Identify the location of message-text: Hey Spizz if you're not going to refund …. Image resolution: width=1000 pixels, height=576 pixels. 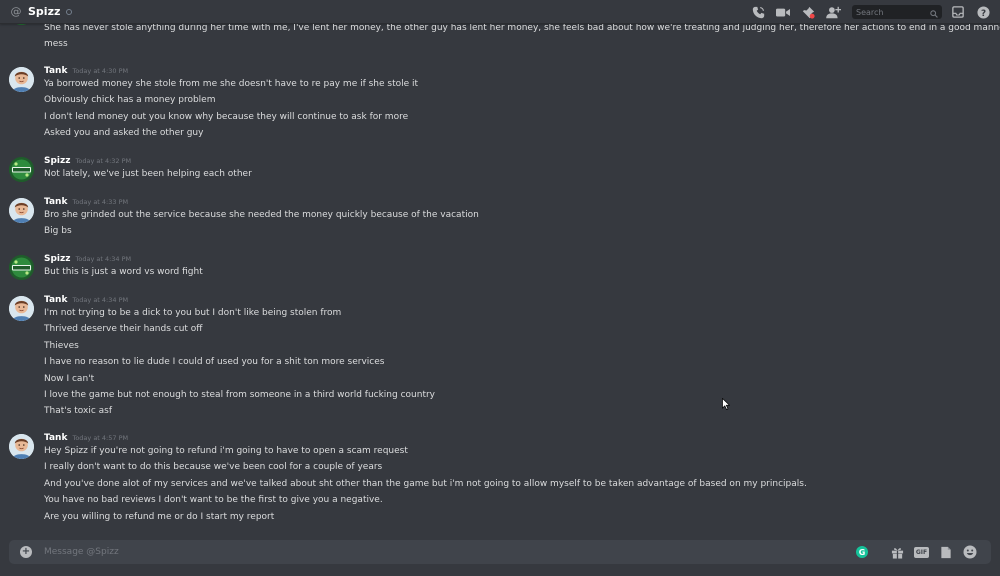
(226, 451).